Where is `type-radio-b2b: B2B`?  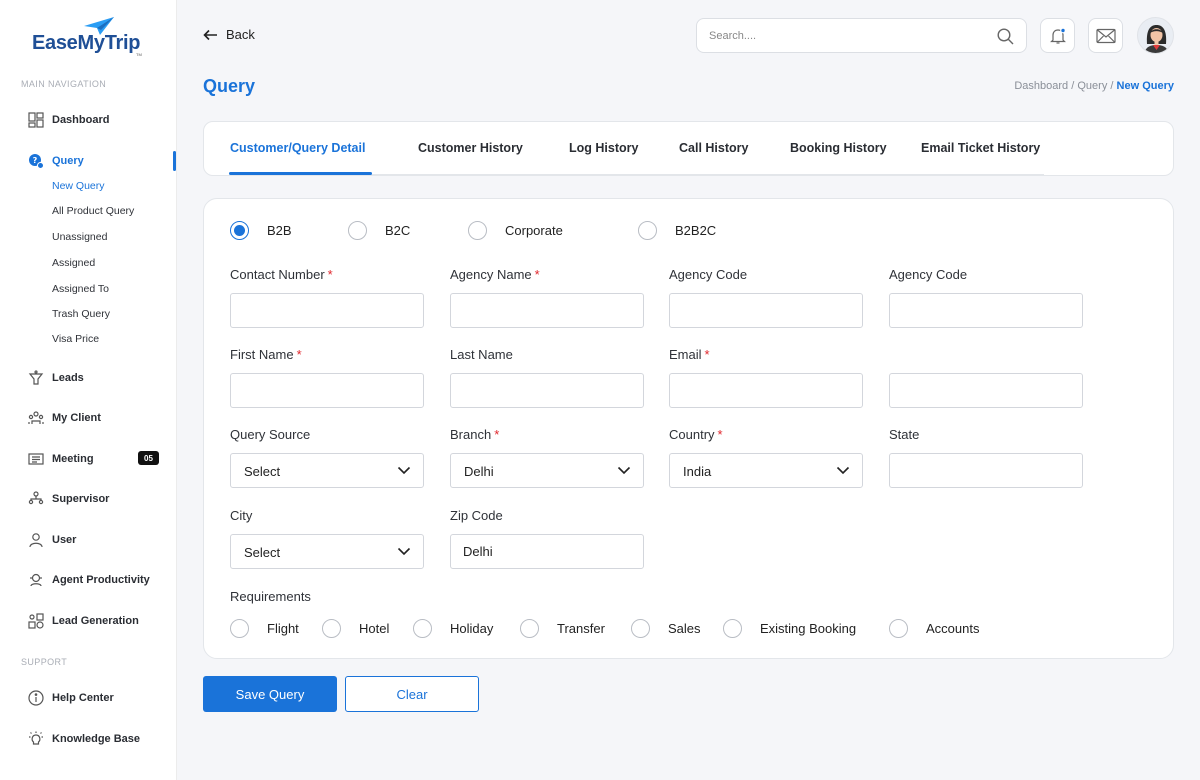
type-radio-b2b: B2B is located at coordinates (261, 230).